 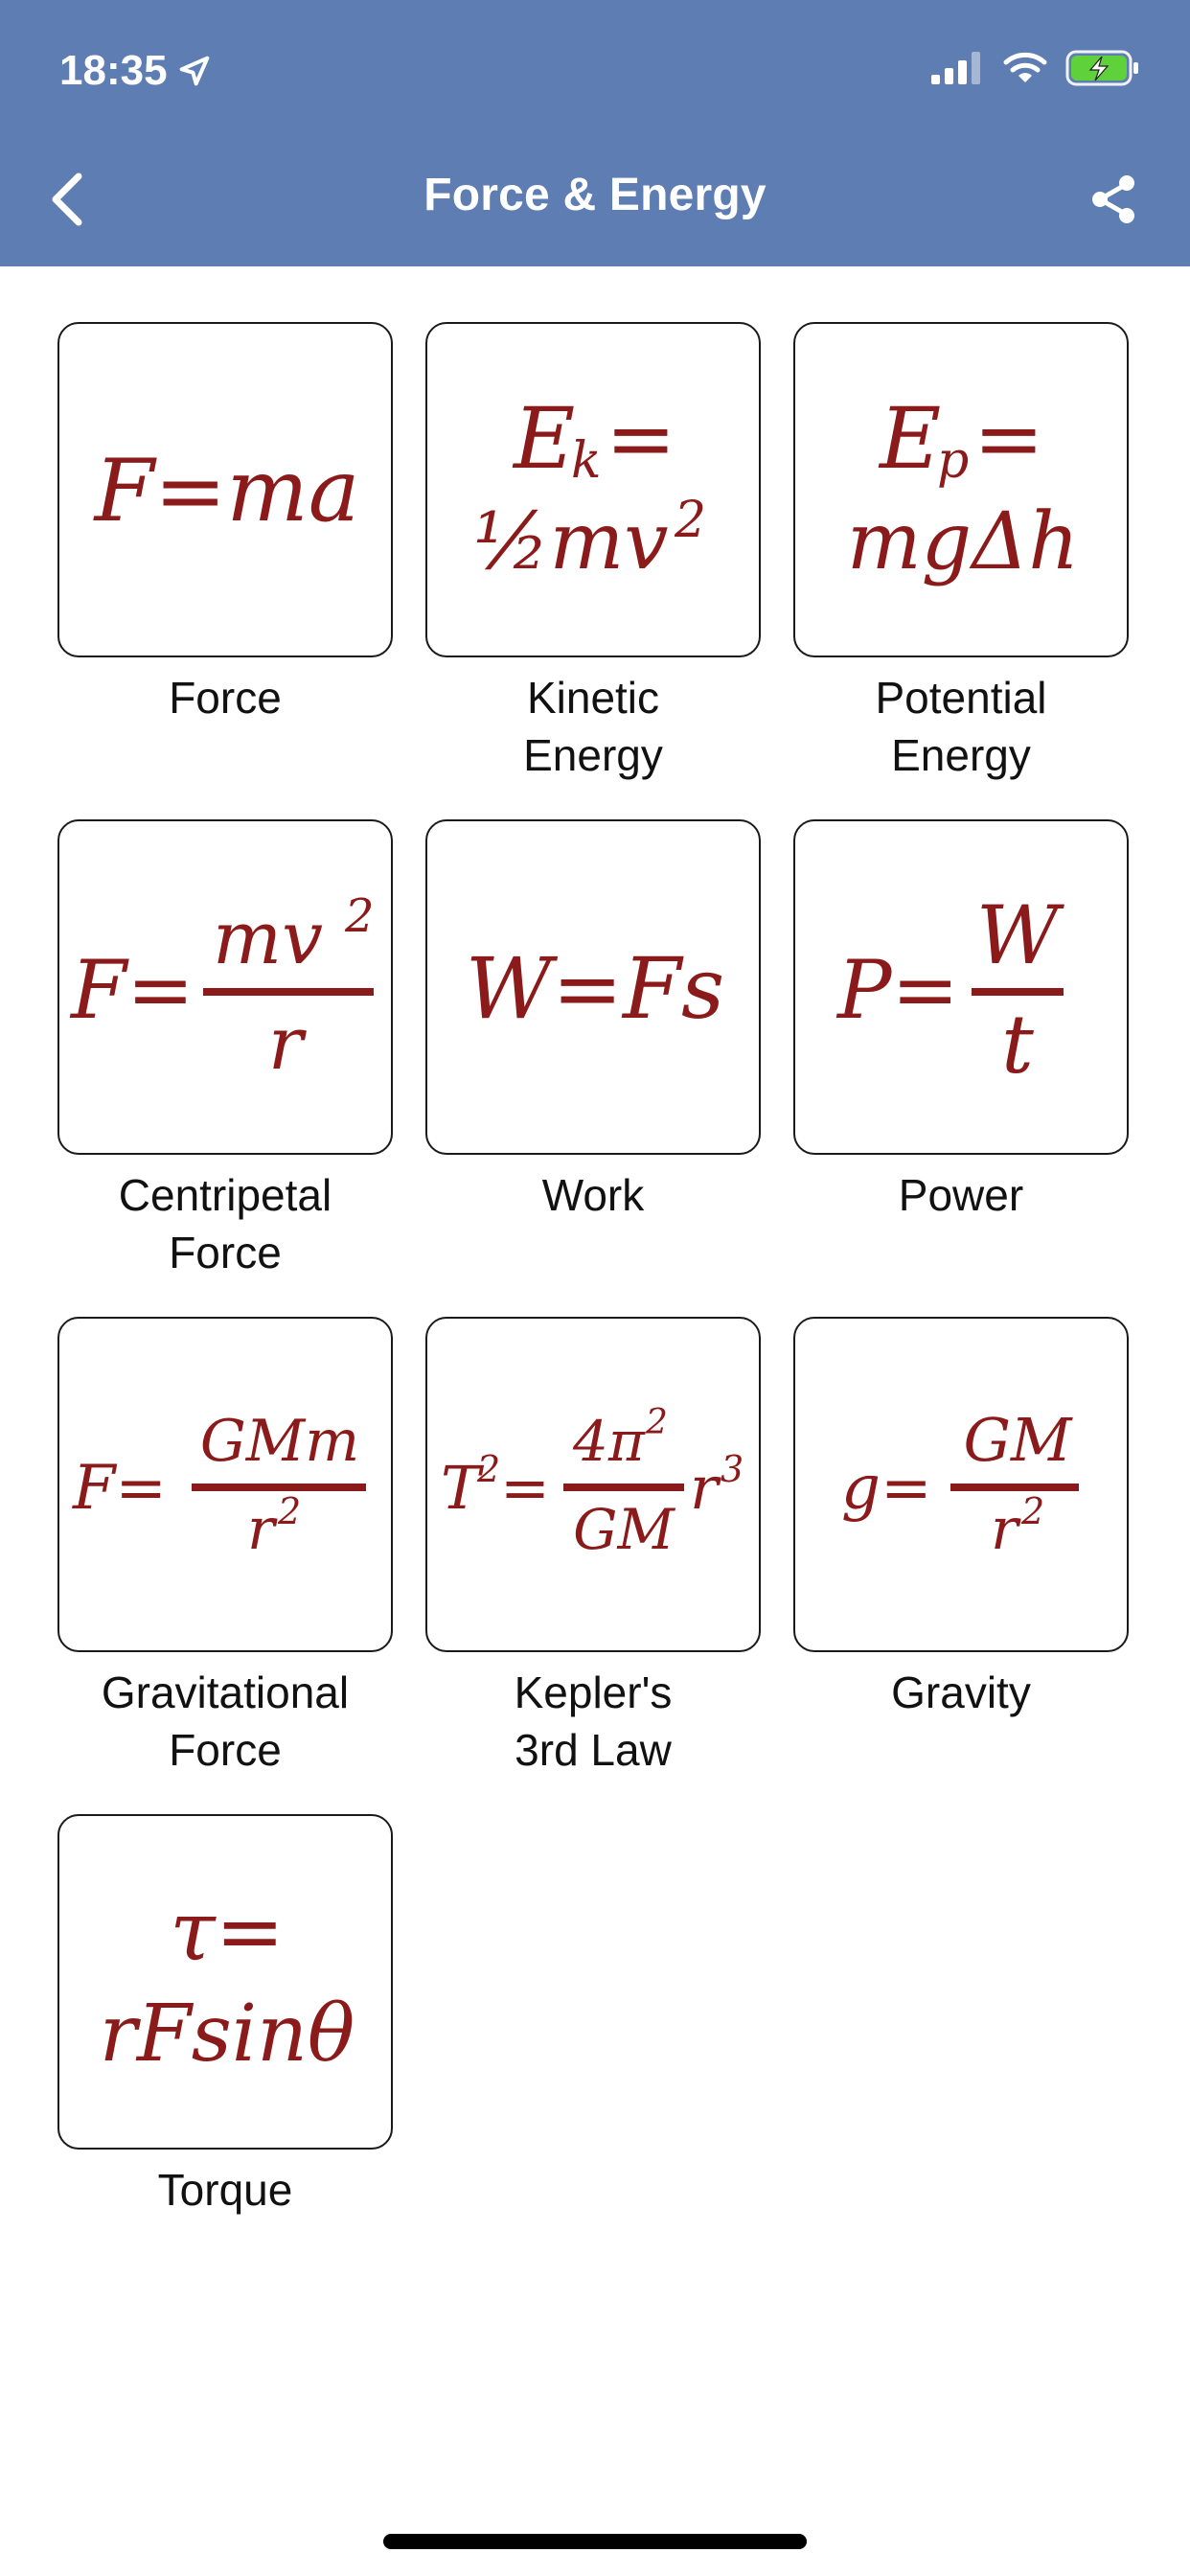 I want to click on formula-graphic: W=Fs, so click(x=595, y=989).